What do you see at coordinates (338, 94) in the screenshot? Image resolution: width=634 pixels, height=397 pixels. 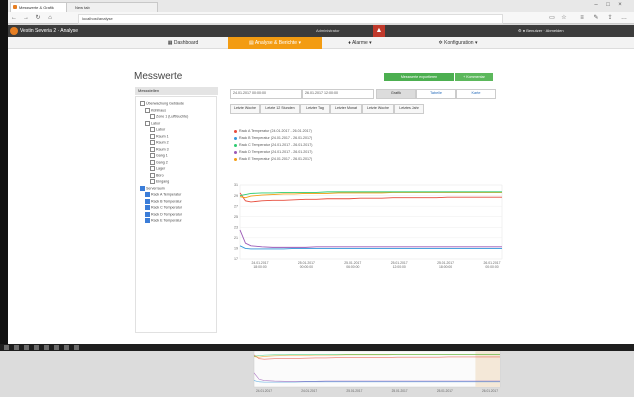 I see `date-to-input: 26.01.2017 12:00:00` at bounding box center [338, 94].